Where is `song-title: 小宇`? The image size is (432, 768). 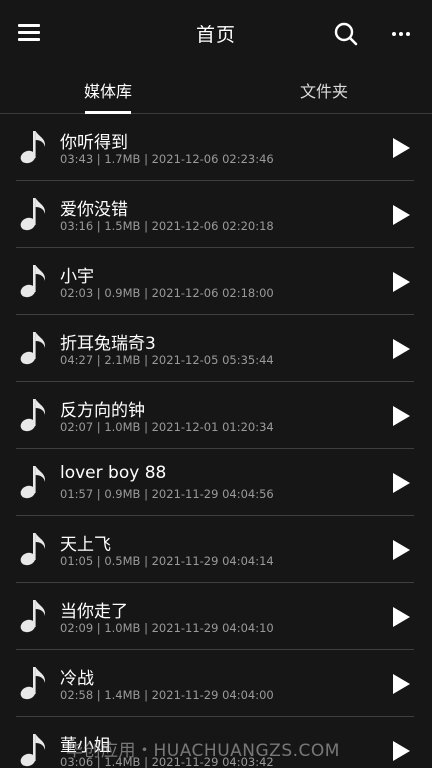 song-title: 小宇 is located at coordinates (77, 277).